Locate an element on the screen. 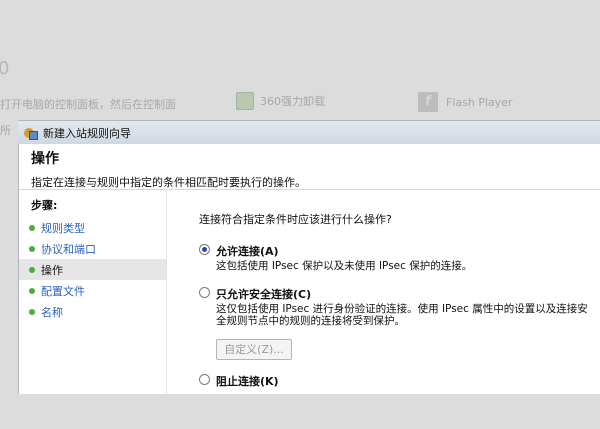 This screenshot has height=429, width=600. step-profile: 配置文件 is located at coordinates (92, 290).